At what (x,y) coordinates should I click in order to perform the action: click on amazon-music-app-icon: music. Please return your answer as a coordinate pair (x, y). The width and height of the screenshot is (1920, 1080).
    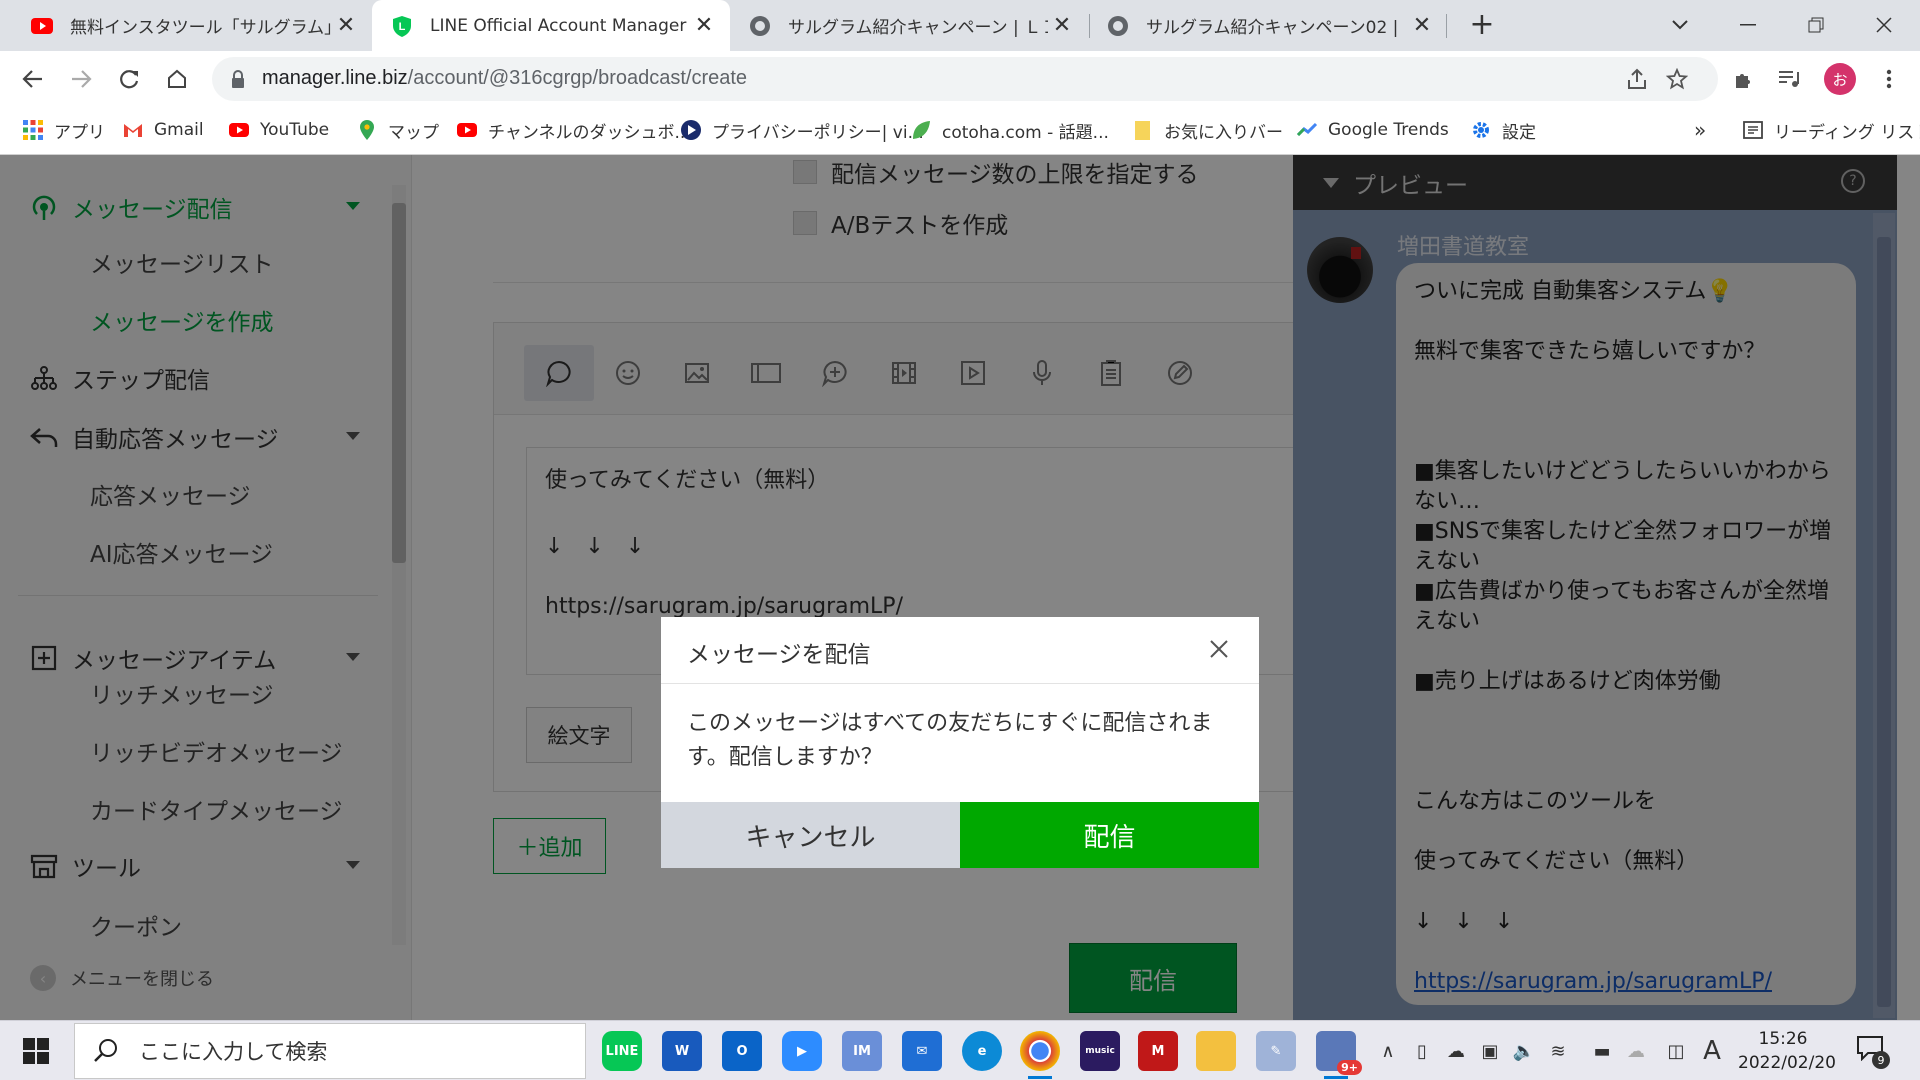
    Looking at the image, I should click on (1100, 1051).